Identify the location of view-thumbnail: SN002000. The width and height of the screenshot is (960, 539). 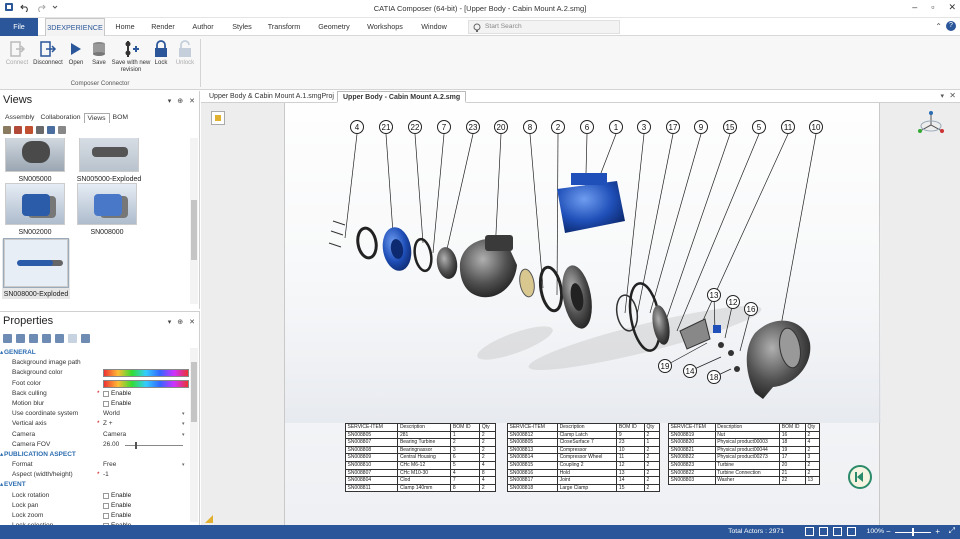
(35, 209).